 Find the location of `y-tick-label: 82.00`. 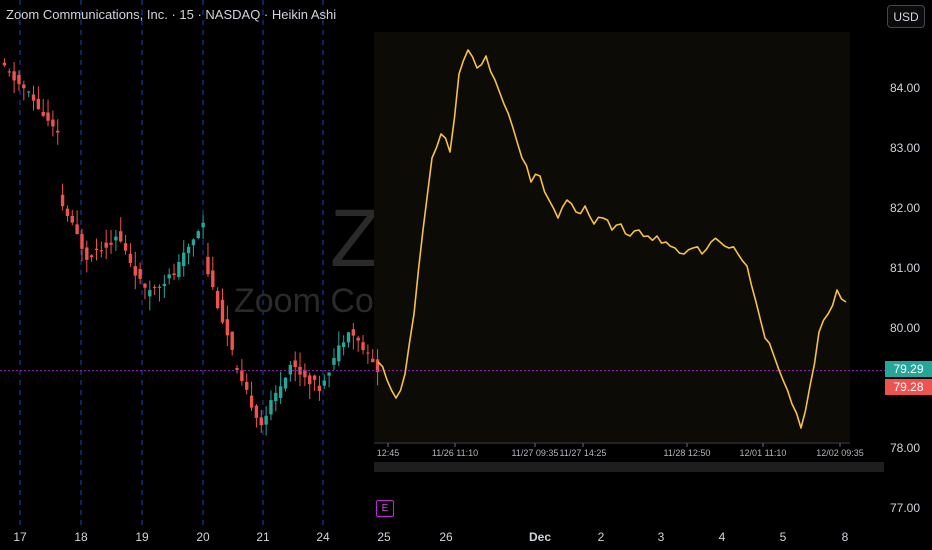

y-tick-label: 82.00 is located at coordinates (905, 208).